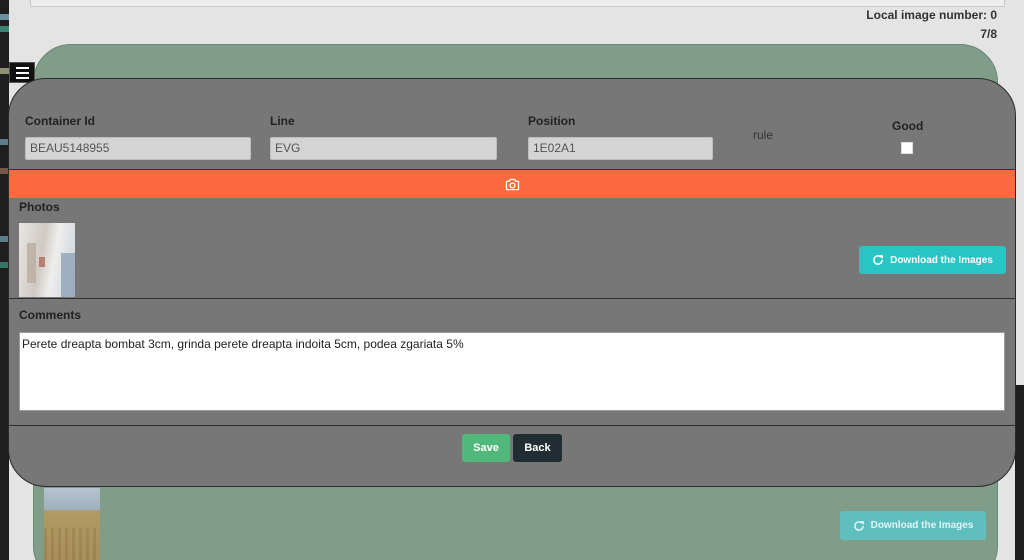 This screenshot has width=1024, height=560. What do you see at coordinates (908, 126) in the screenshot?
I see `good-label: Good` at bounding box center [908, 126].